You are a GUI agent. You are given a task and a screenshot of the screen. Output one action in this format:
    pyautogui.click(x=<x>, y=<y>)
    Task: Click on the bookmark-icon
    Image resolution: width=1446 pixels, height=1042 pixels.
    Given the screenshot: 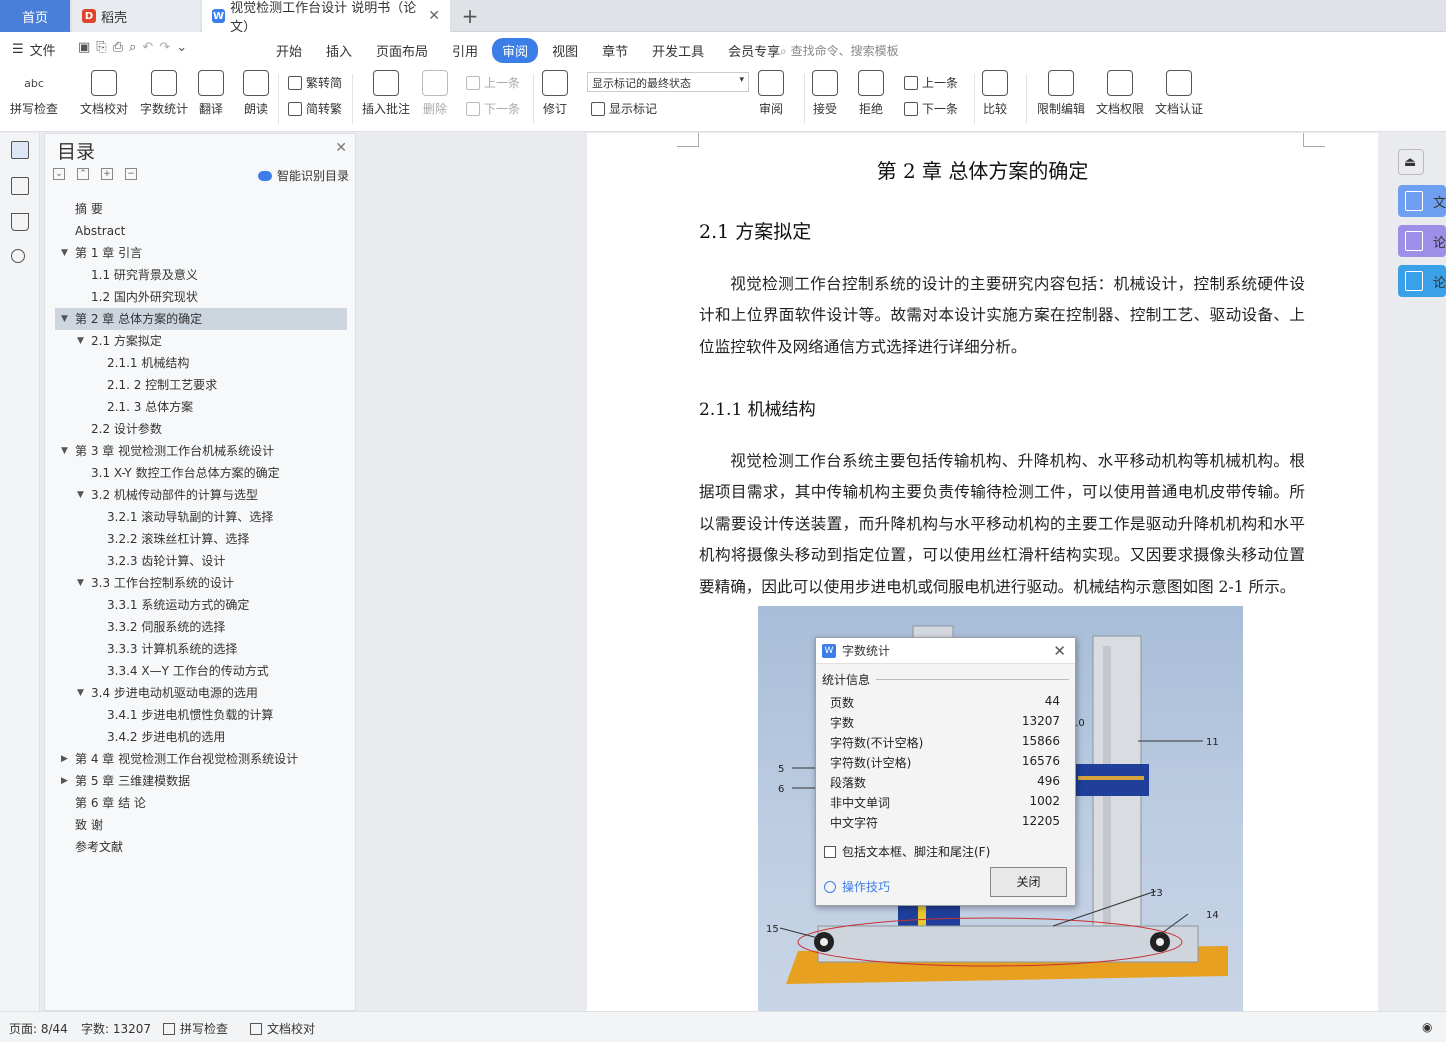 What is the action you would take?
    pyautogui.click(x=20, y=222)
    